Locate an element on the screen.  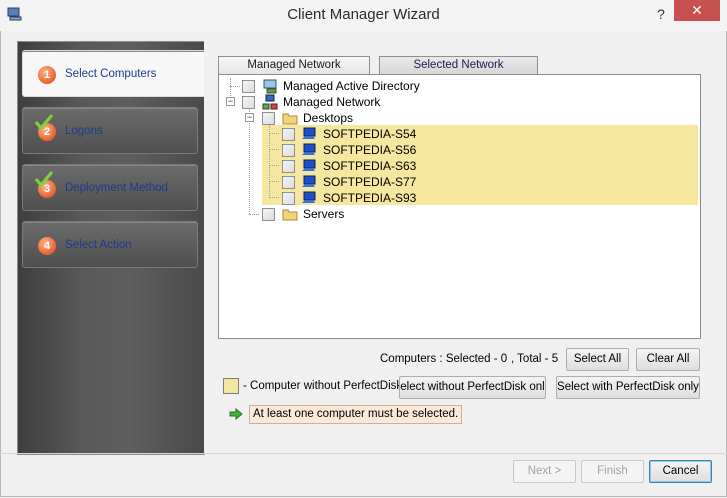
tree-node-active-directory: Managed Active Directory is located at coordinates (372, 86).